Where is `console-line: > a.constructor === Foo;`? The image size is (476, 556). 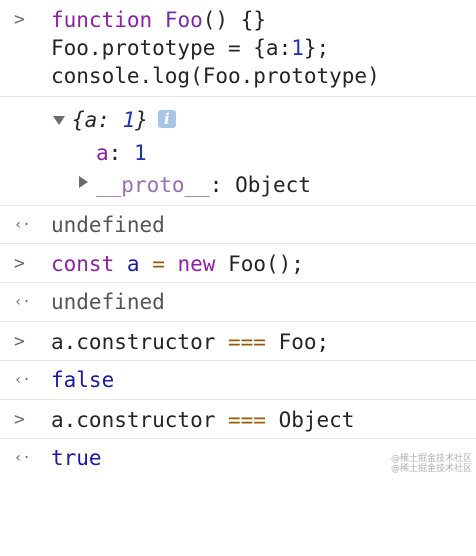
console-line: > a.constructor === Foo; is located at coordinates (238, 342).